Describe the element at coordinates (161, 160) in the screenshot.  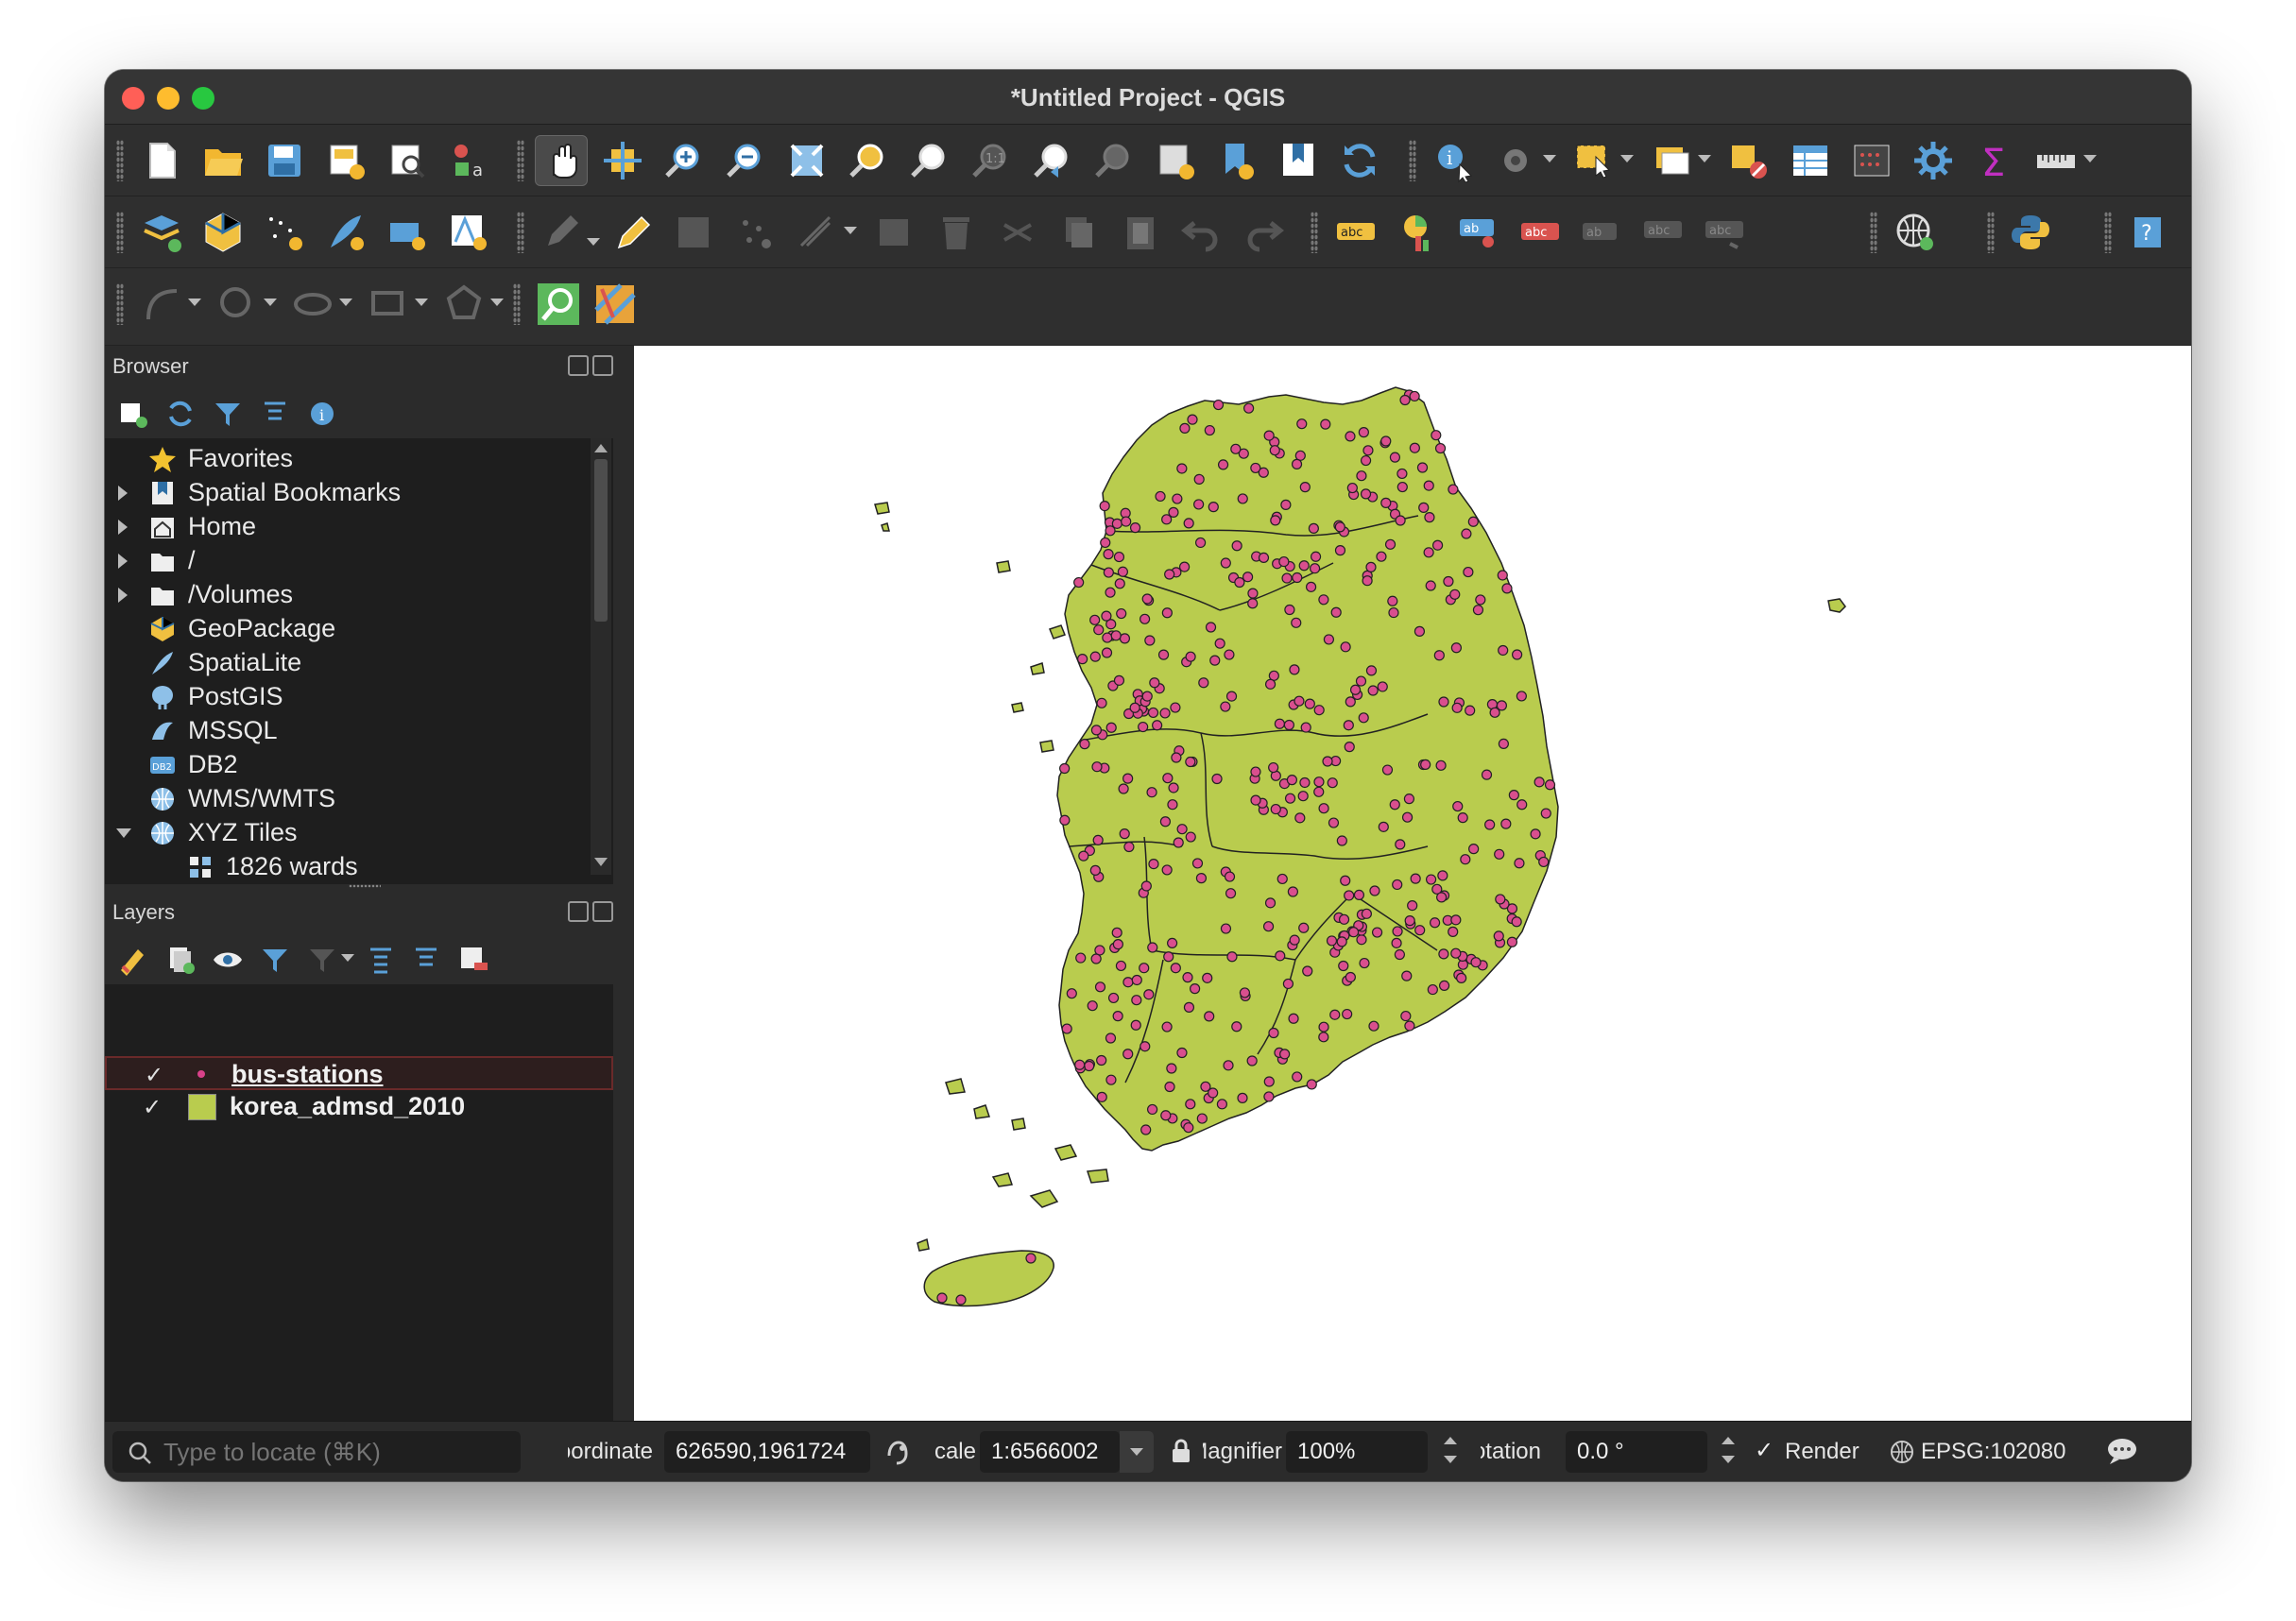
I see `new-project-icon` at that location.